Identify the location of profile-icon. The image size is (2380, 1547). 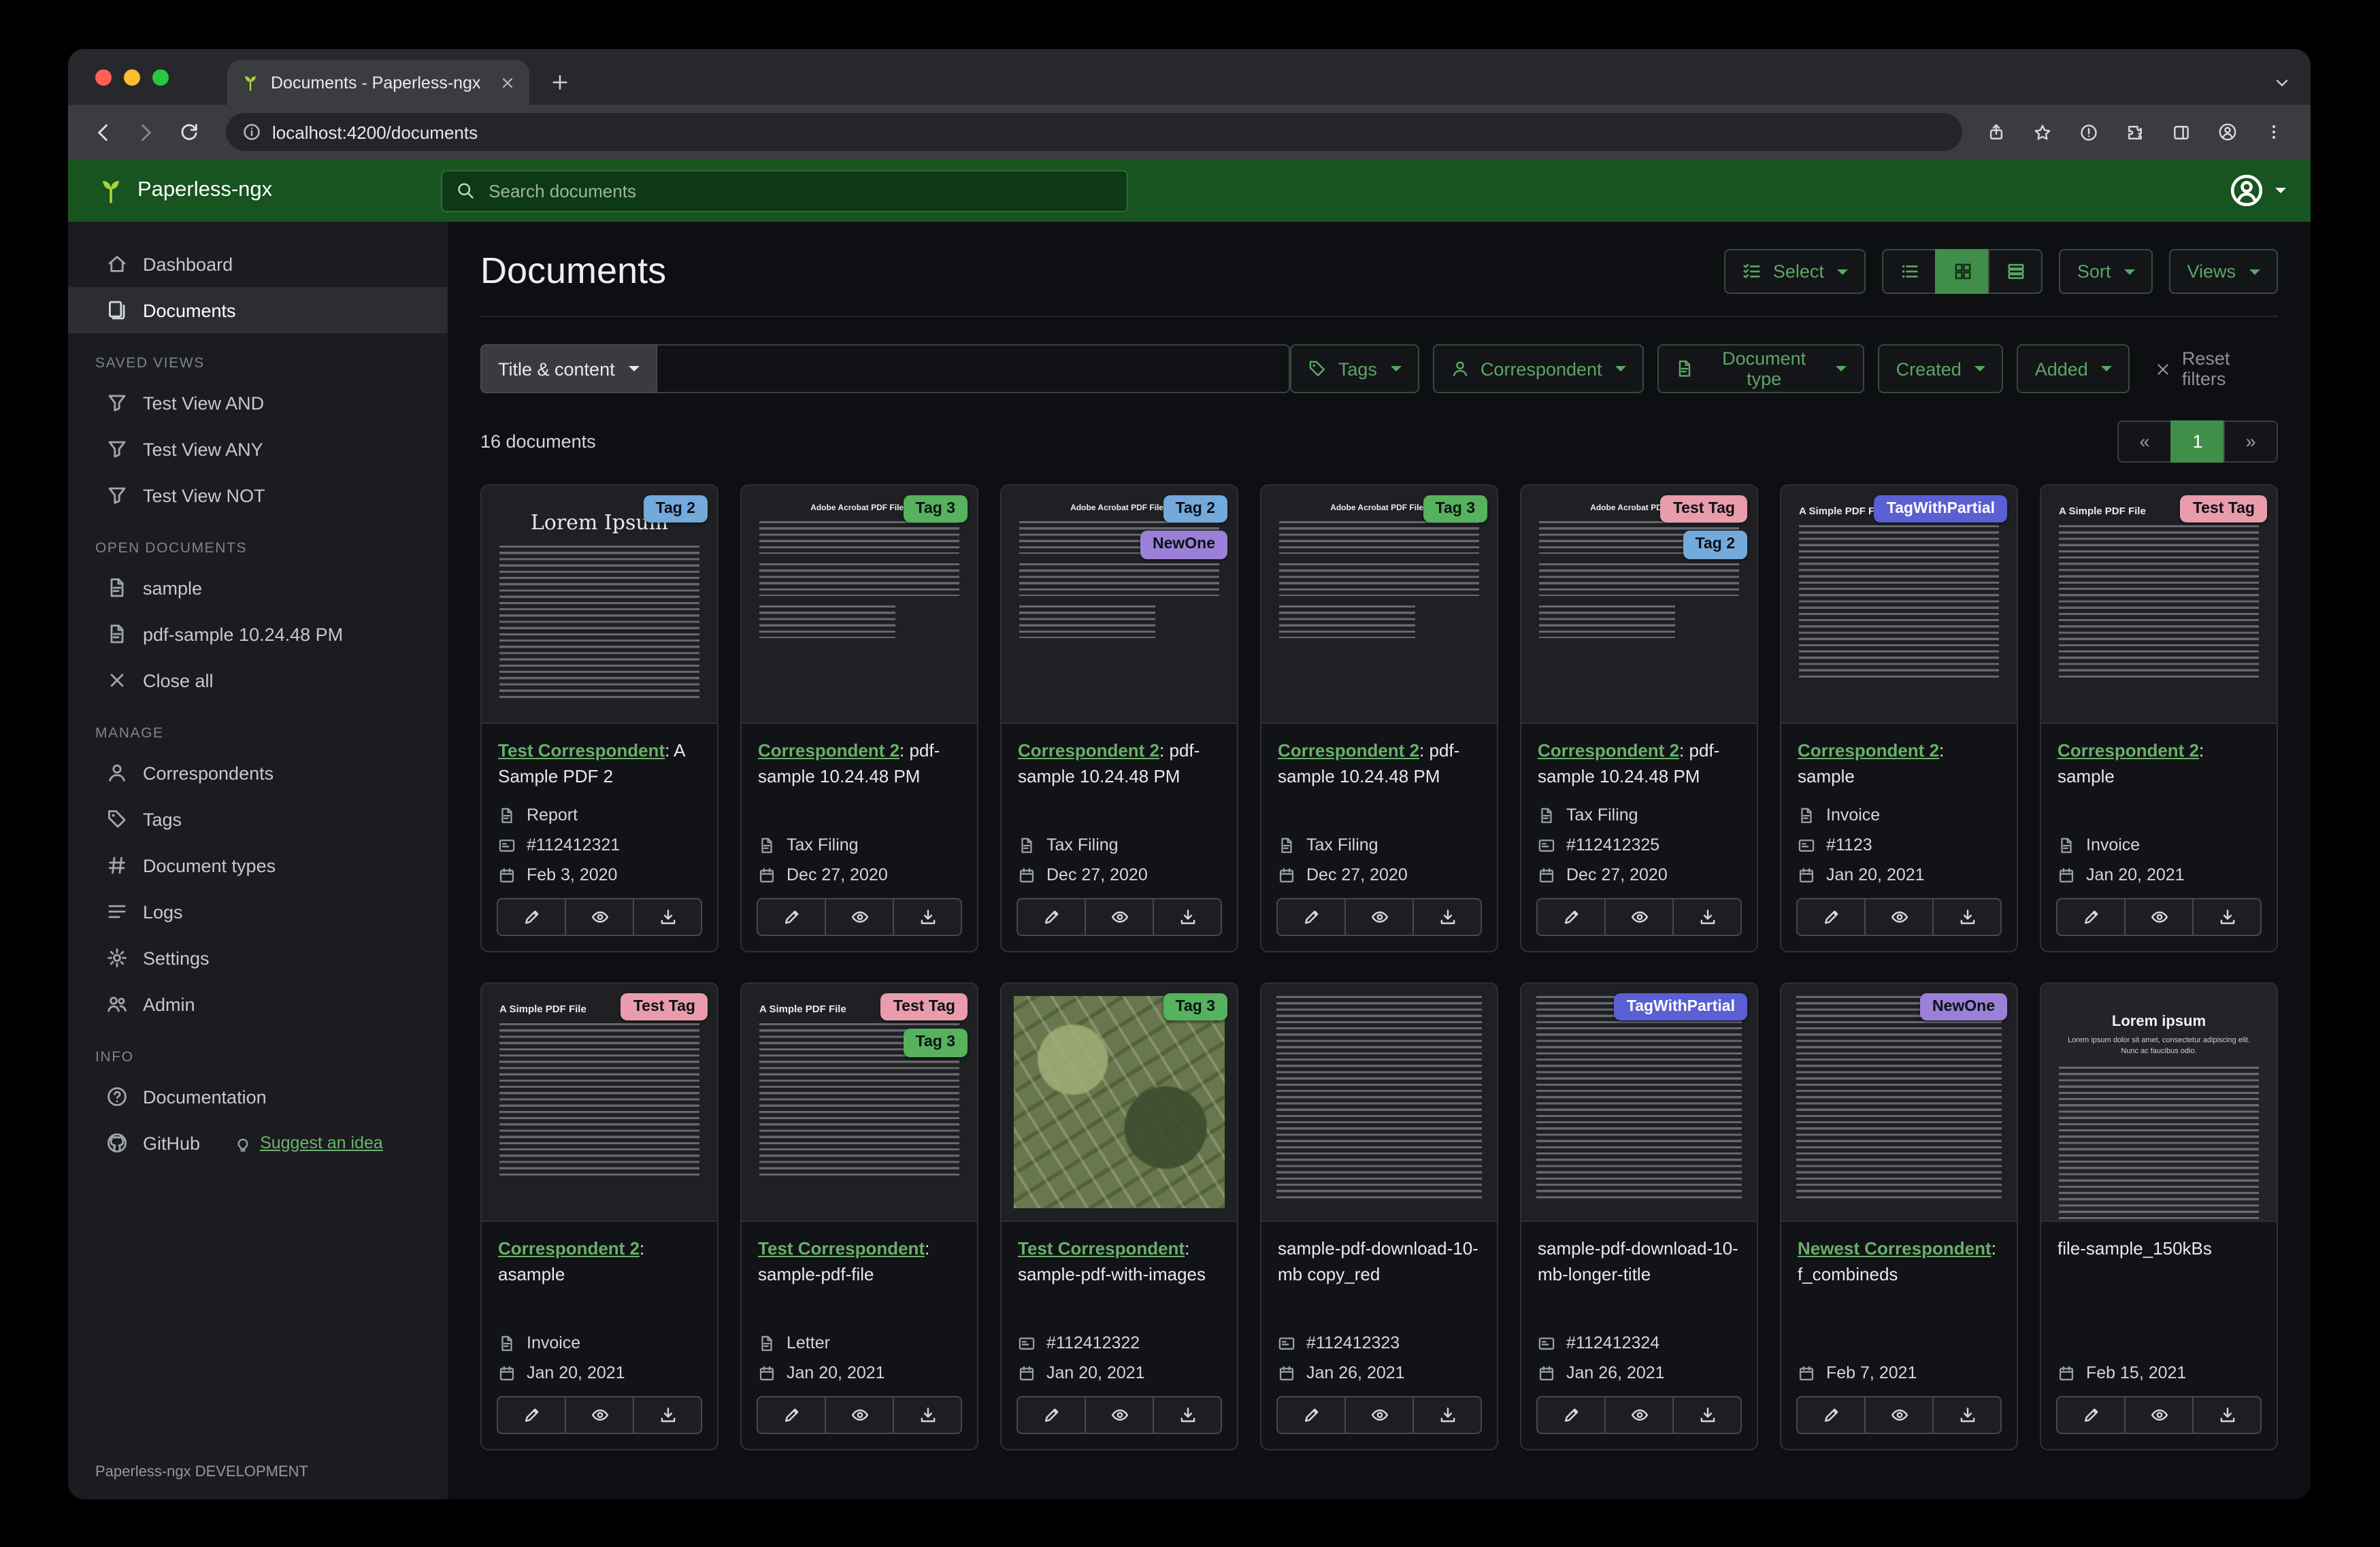
(2227, 132).